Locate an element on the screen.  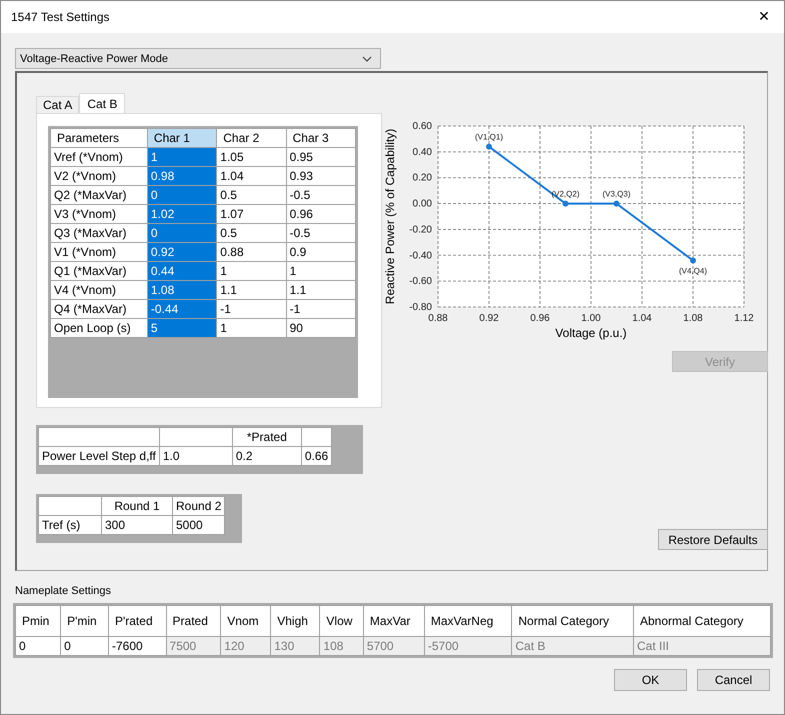
tick-label: 1.12 is located at coordinates (744, 318).